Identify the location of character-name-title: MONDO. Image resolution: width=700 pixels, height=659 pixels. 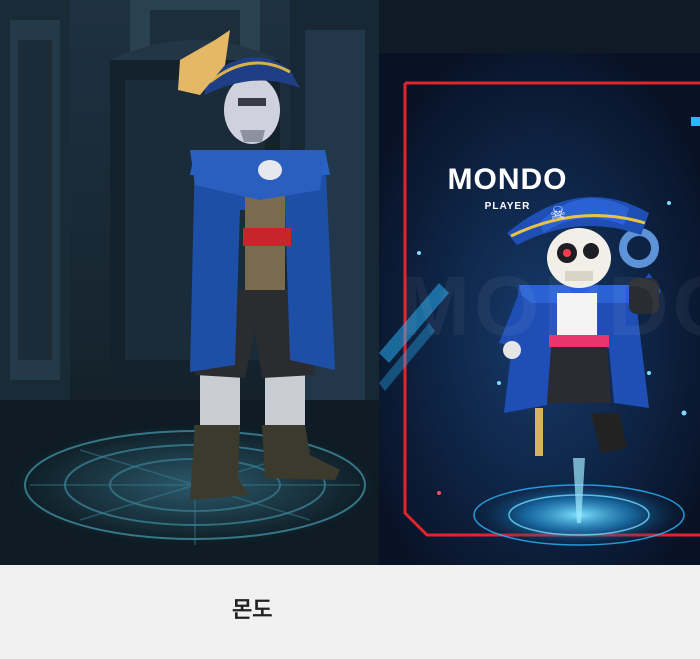
(507, 179).